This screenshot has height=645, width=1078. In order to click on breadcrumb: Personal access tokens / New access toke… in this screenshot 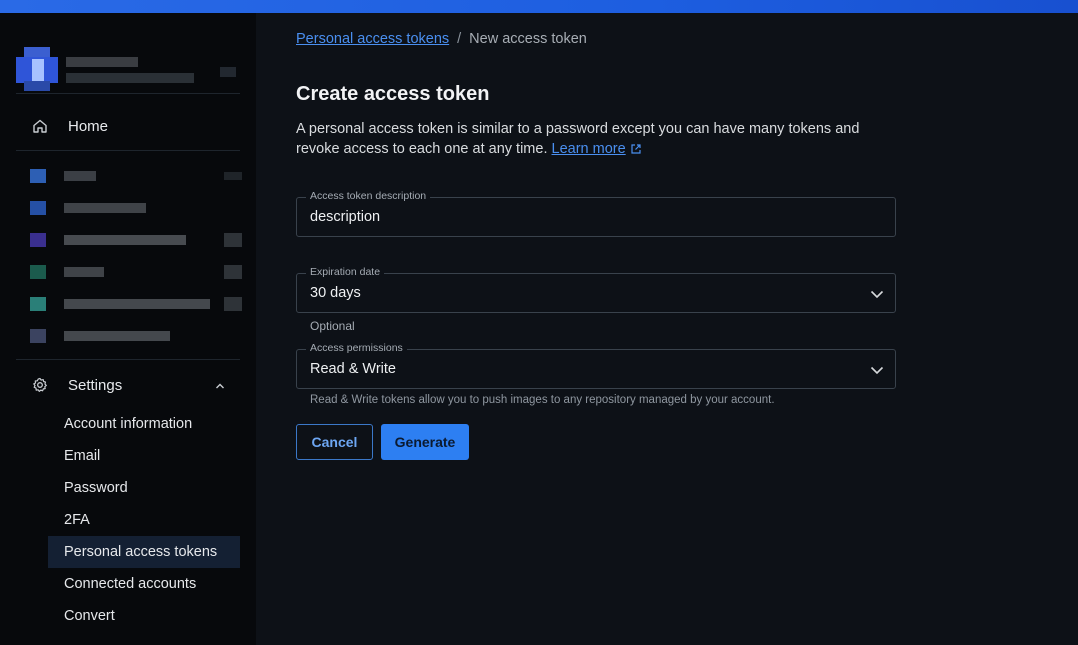, I will do `click(441, 39)`.